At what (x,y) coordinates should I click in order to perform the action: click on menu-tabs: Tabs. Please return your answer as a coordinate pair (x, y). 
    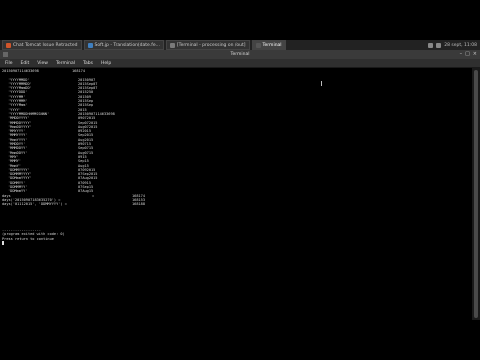
    Looking at the image, I should click on (88, 63).